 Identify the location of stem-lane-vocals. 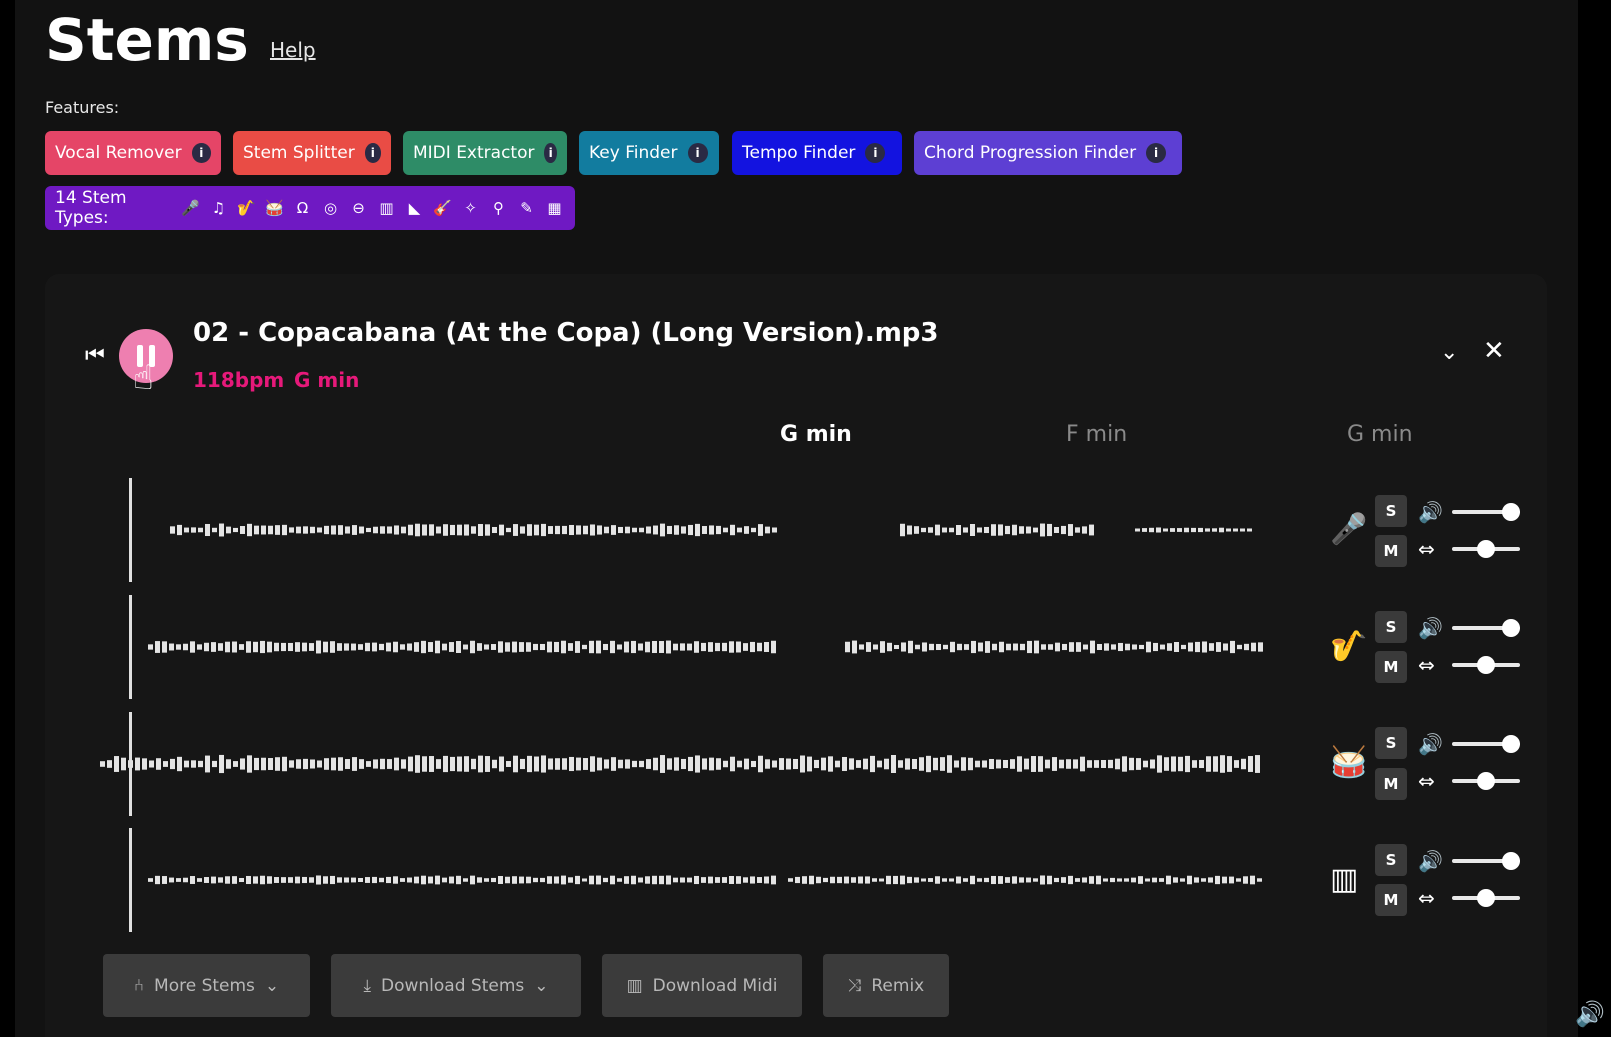
(700, 530).